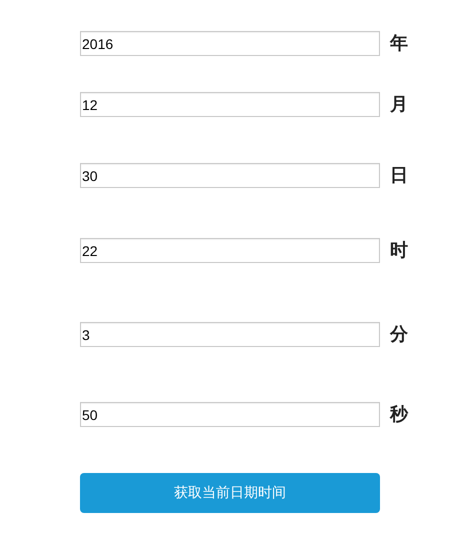 The width and height of the screenshot is (453, 537). I want to click on input-field: 2016, so click(230, 43).